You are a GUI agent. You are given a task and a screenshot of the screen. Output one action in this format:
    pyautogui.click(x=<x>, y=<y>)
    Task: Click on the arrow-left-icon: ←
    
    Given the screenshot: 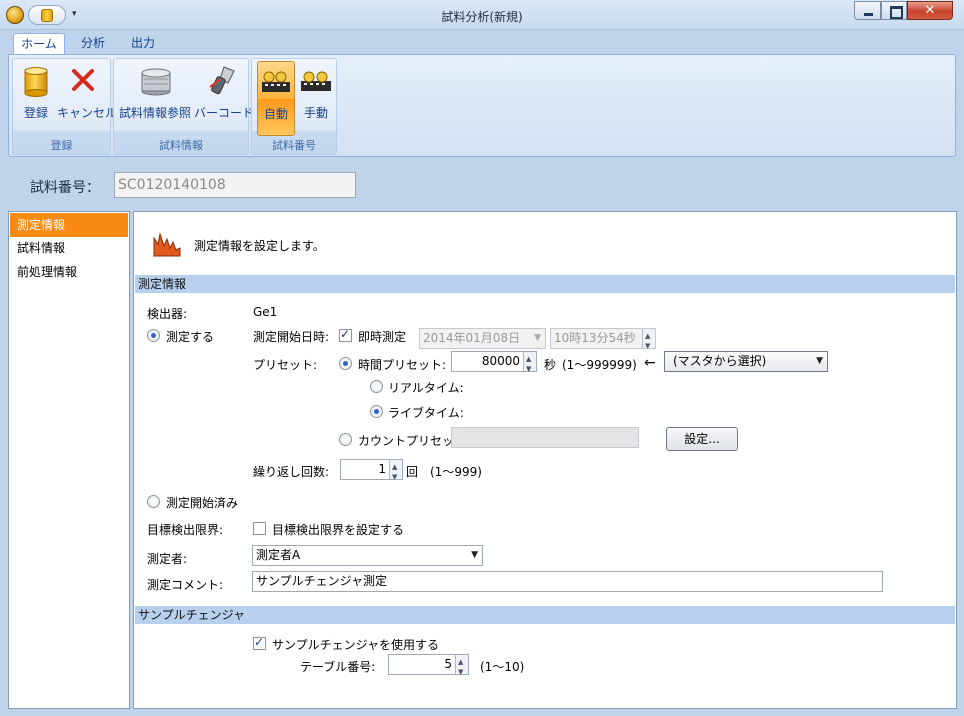 What is the action you would take?
    pyautogui.click(x=650, y=363)
    